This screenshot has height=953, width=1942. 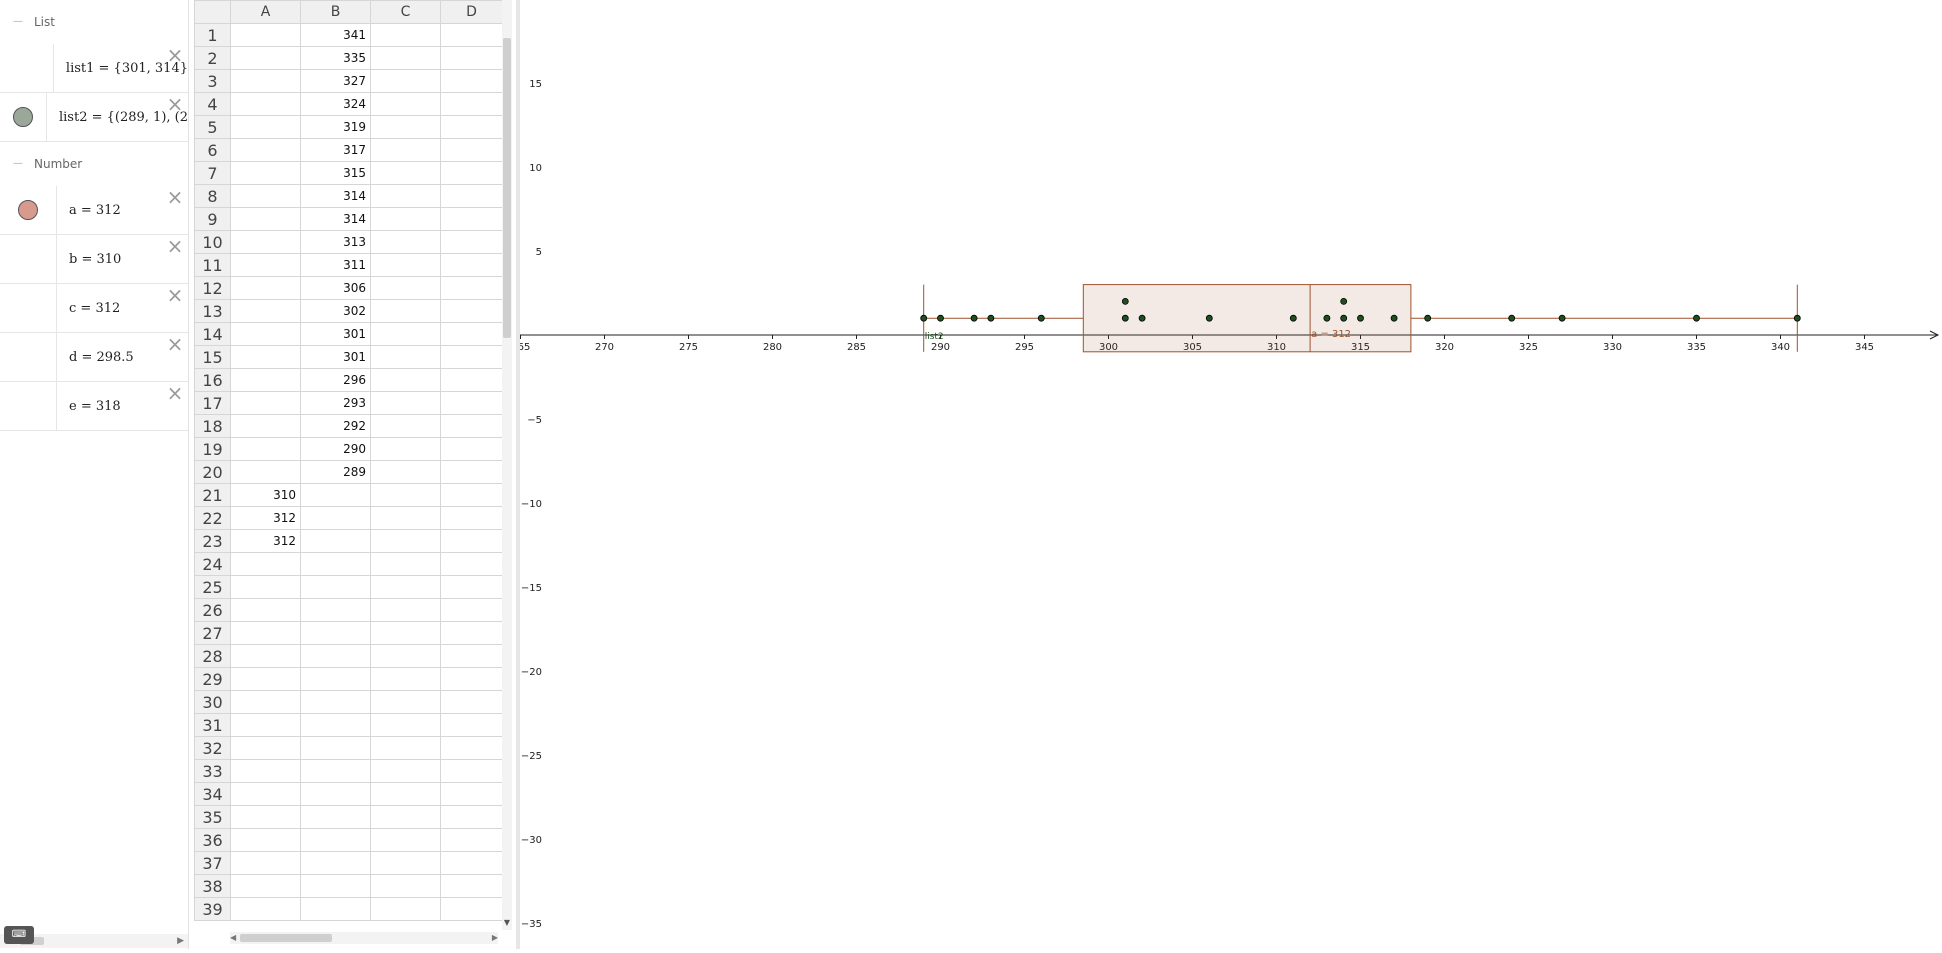 I want to click on algebra-expression: c = 312, so click(x=94, y=308).